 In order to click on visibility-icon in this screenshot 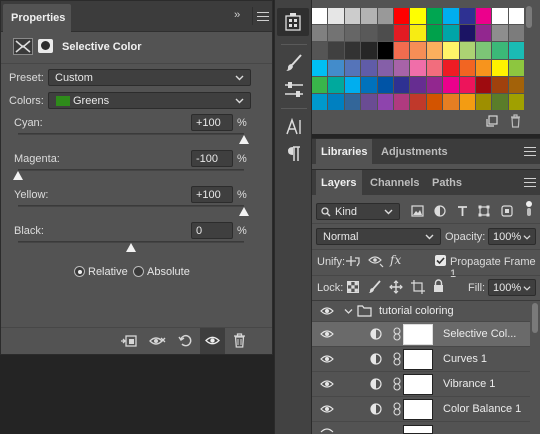, I will do `click(327, 334)`.